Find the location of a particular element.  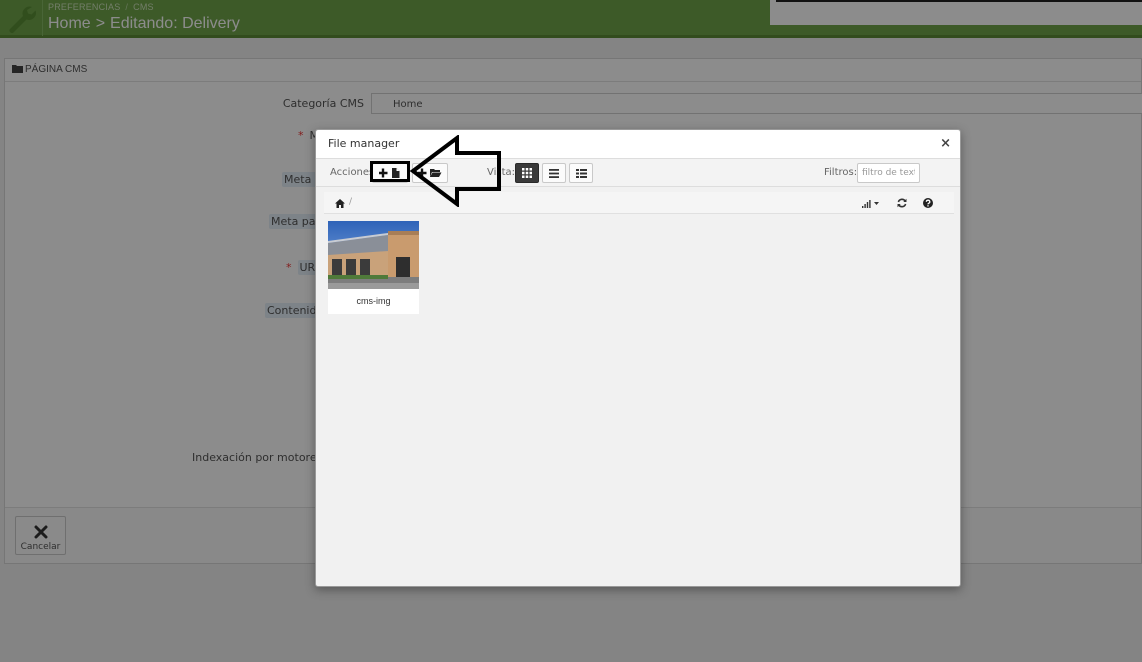

grid-view-button is located at coordinates (527, 173).